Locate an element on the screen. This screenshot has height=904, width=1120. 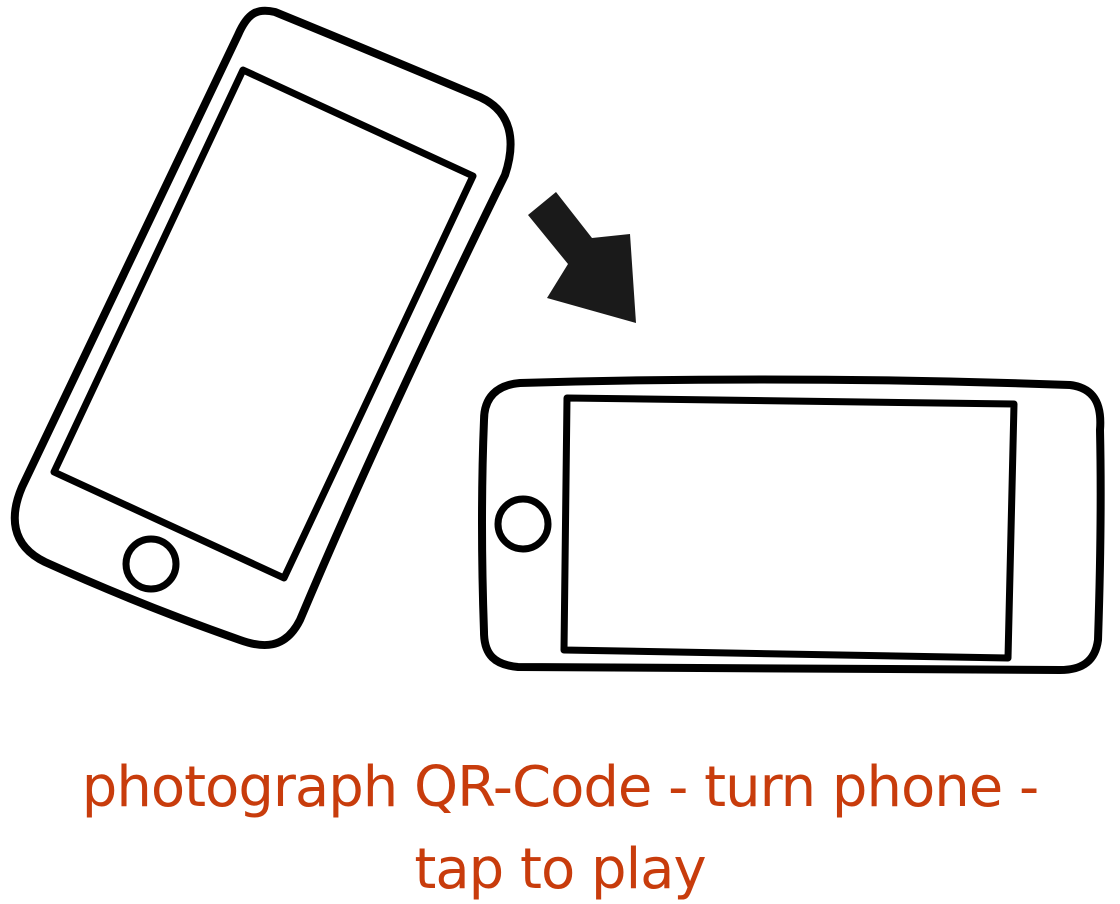
instruction-line-2: tap to play is located at coordinates (560, 869).